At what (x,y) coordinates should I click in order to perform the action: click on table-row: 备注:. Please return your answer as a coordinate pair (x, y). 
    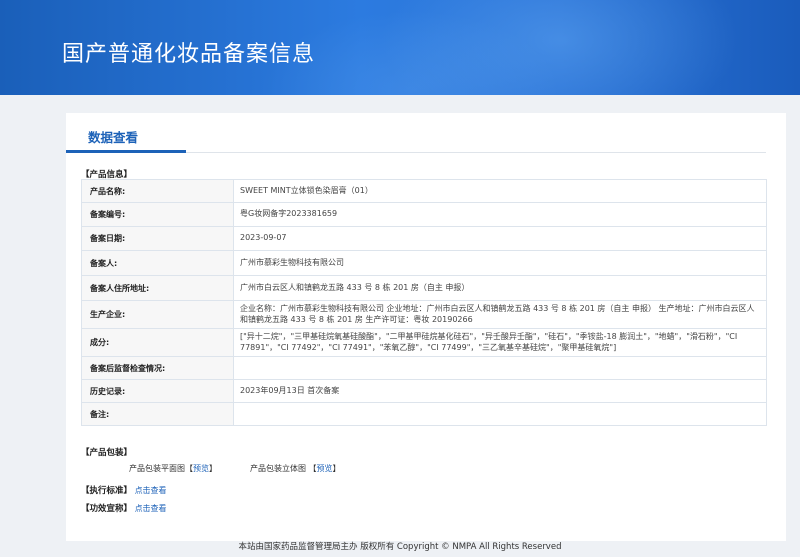
    Looking at the image, I should click on (424, 414).